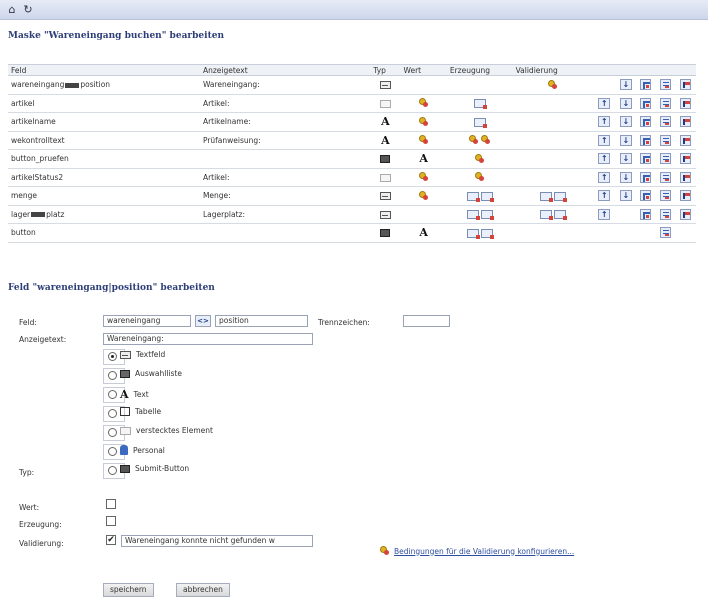  What do you see at coordinates (112, 375) in the screenshot?
I see `typ-radio-auswahlliste` at bounding box center [112, 375].